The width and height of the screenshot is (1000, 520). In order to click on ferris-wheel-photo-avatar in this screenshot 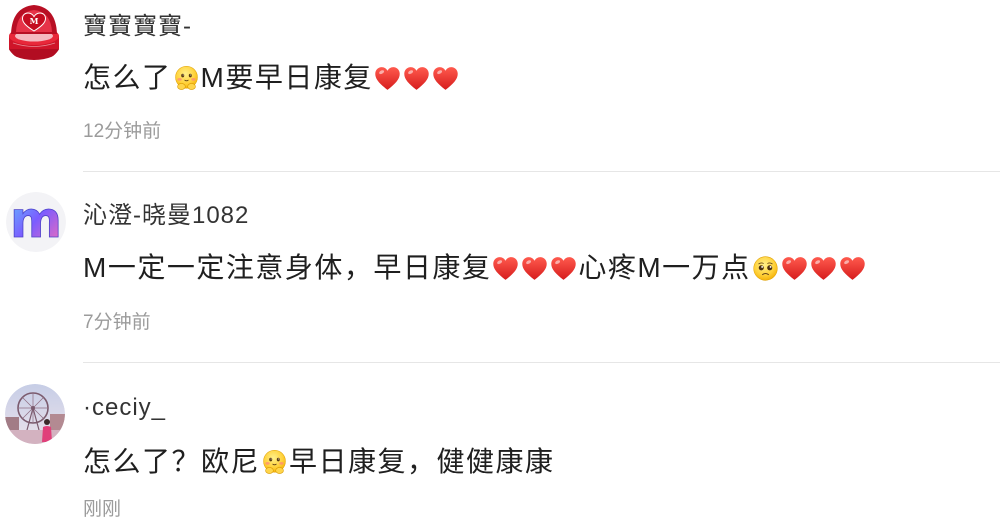, I will do `click(35, 414)`.